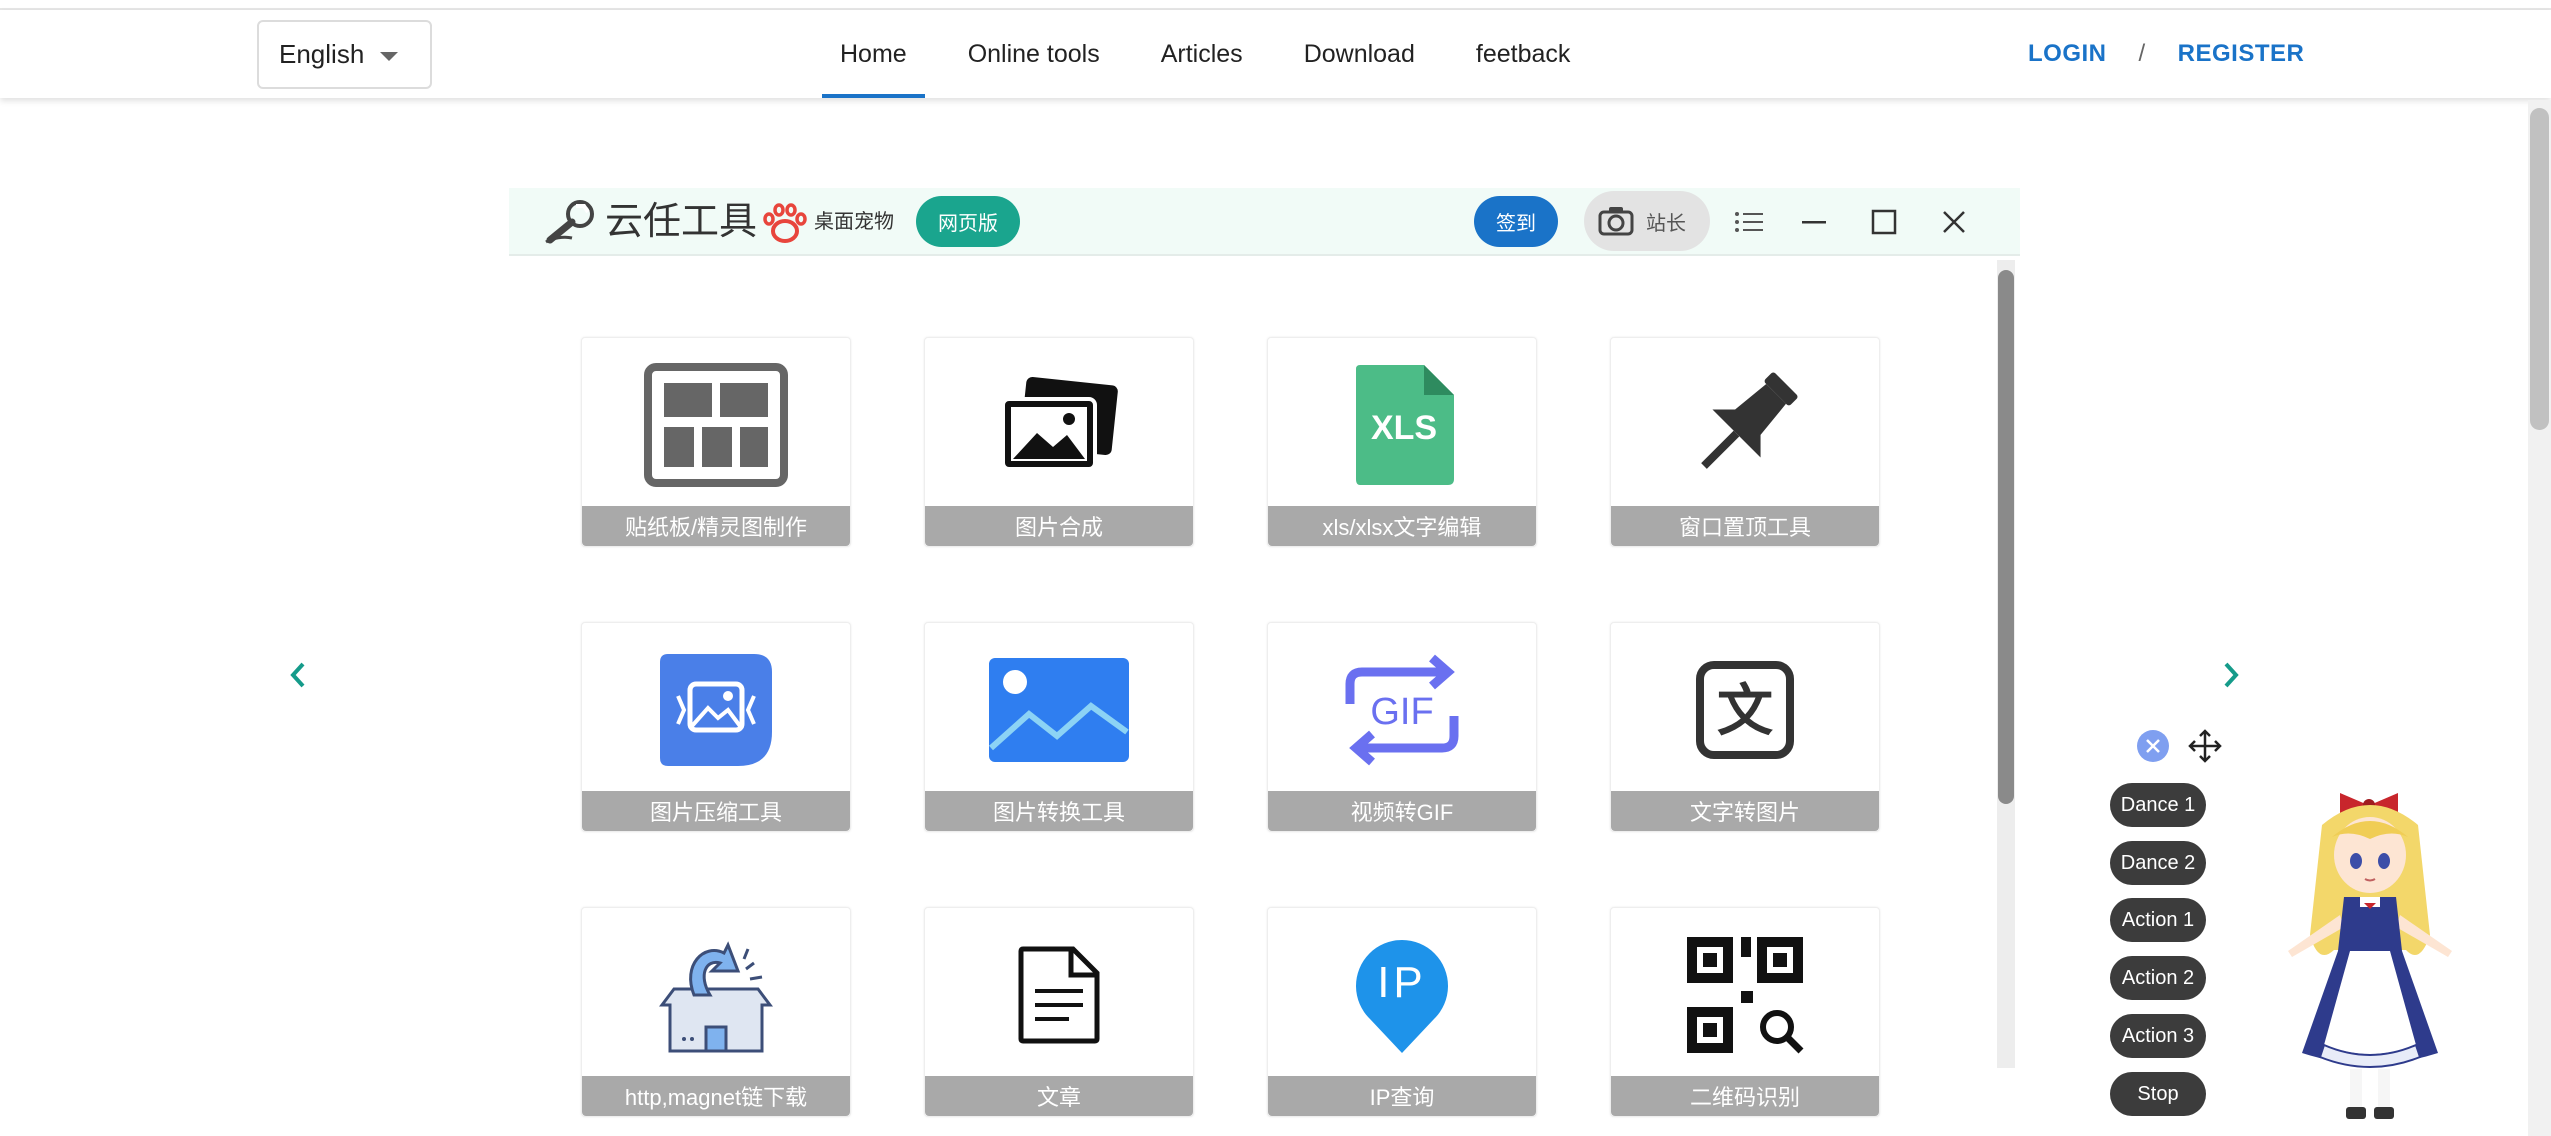 Image resolution: width=2551 pixels, height=1136 pixels. What do you see at coordinates (968, 221) in the screenshot?
I see `web-version-button: 网页版` at bounding box center [968, 221].